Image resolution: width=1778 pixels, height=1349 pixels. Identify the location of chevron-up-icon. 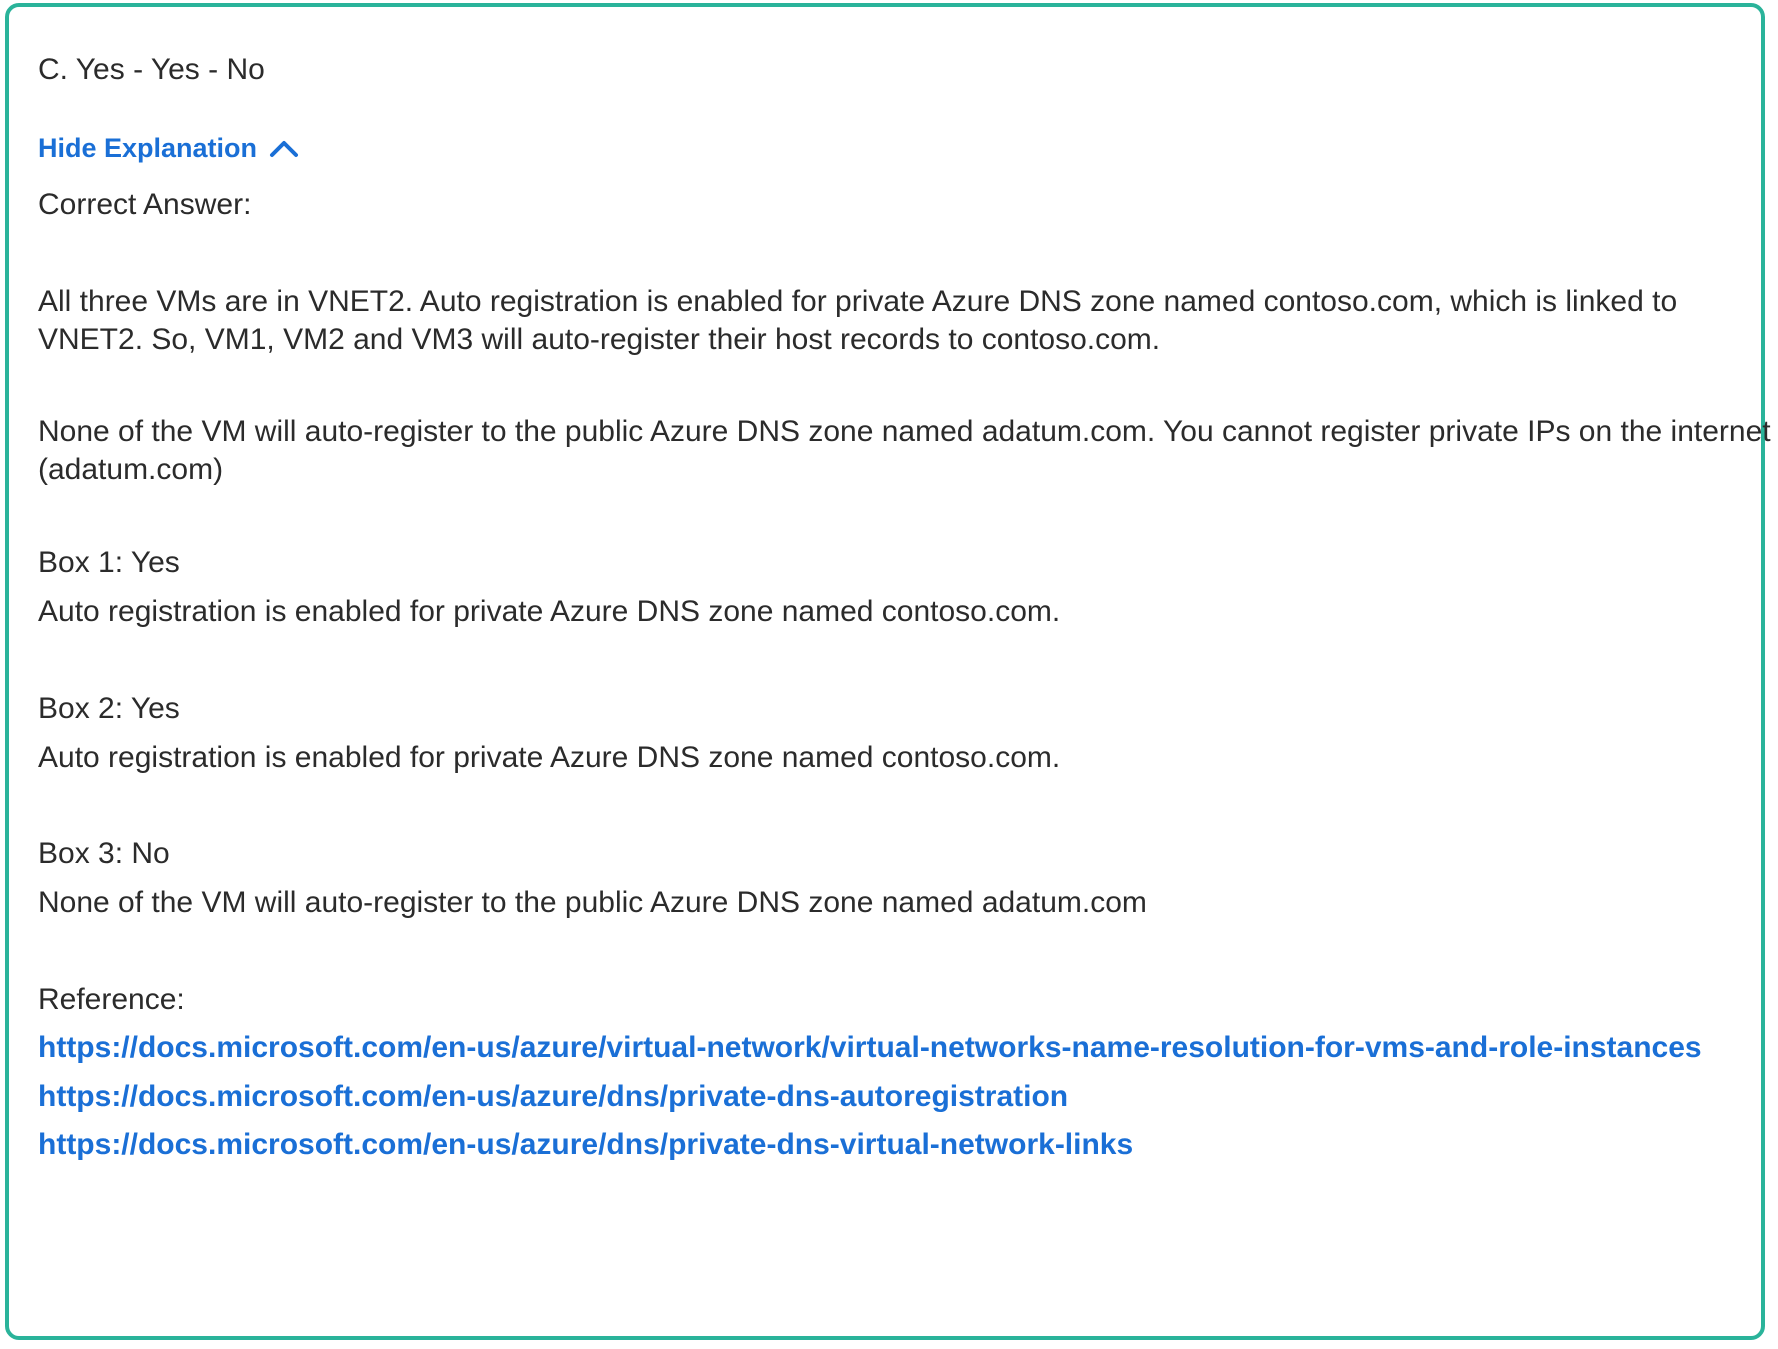
(284, 148).